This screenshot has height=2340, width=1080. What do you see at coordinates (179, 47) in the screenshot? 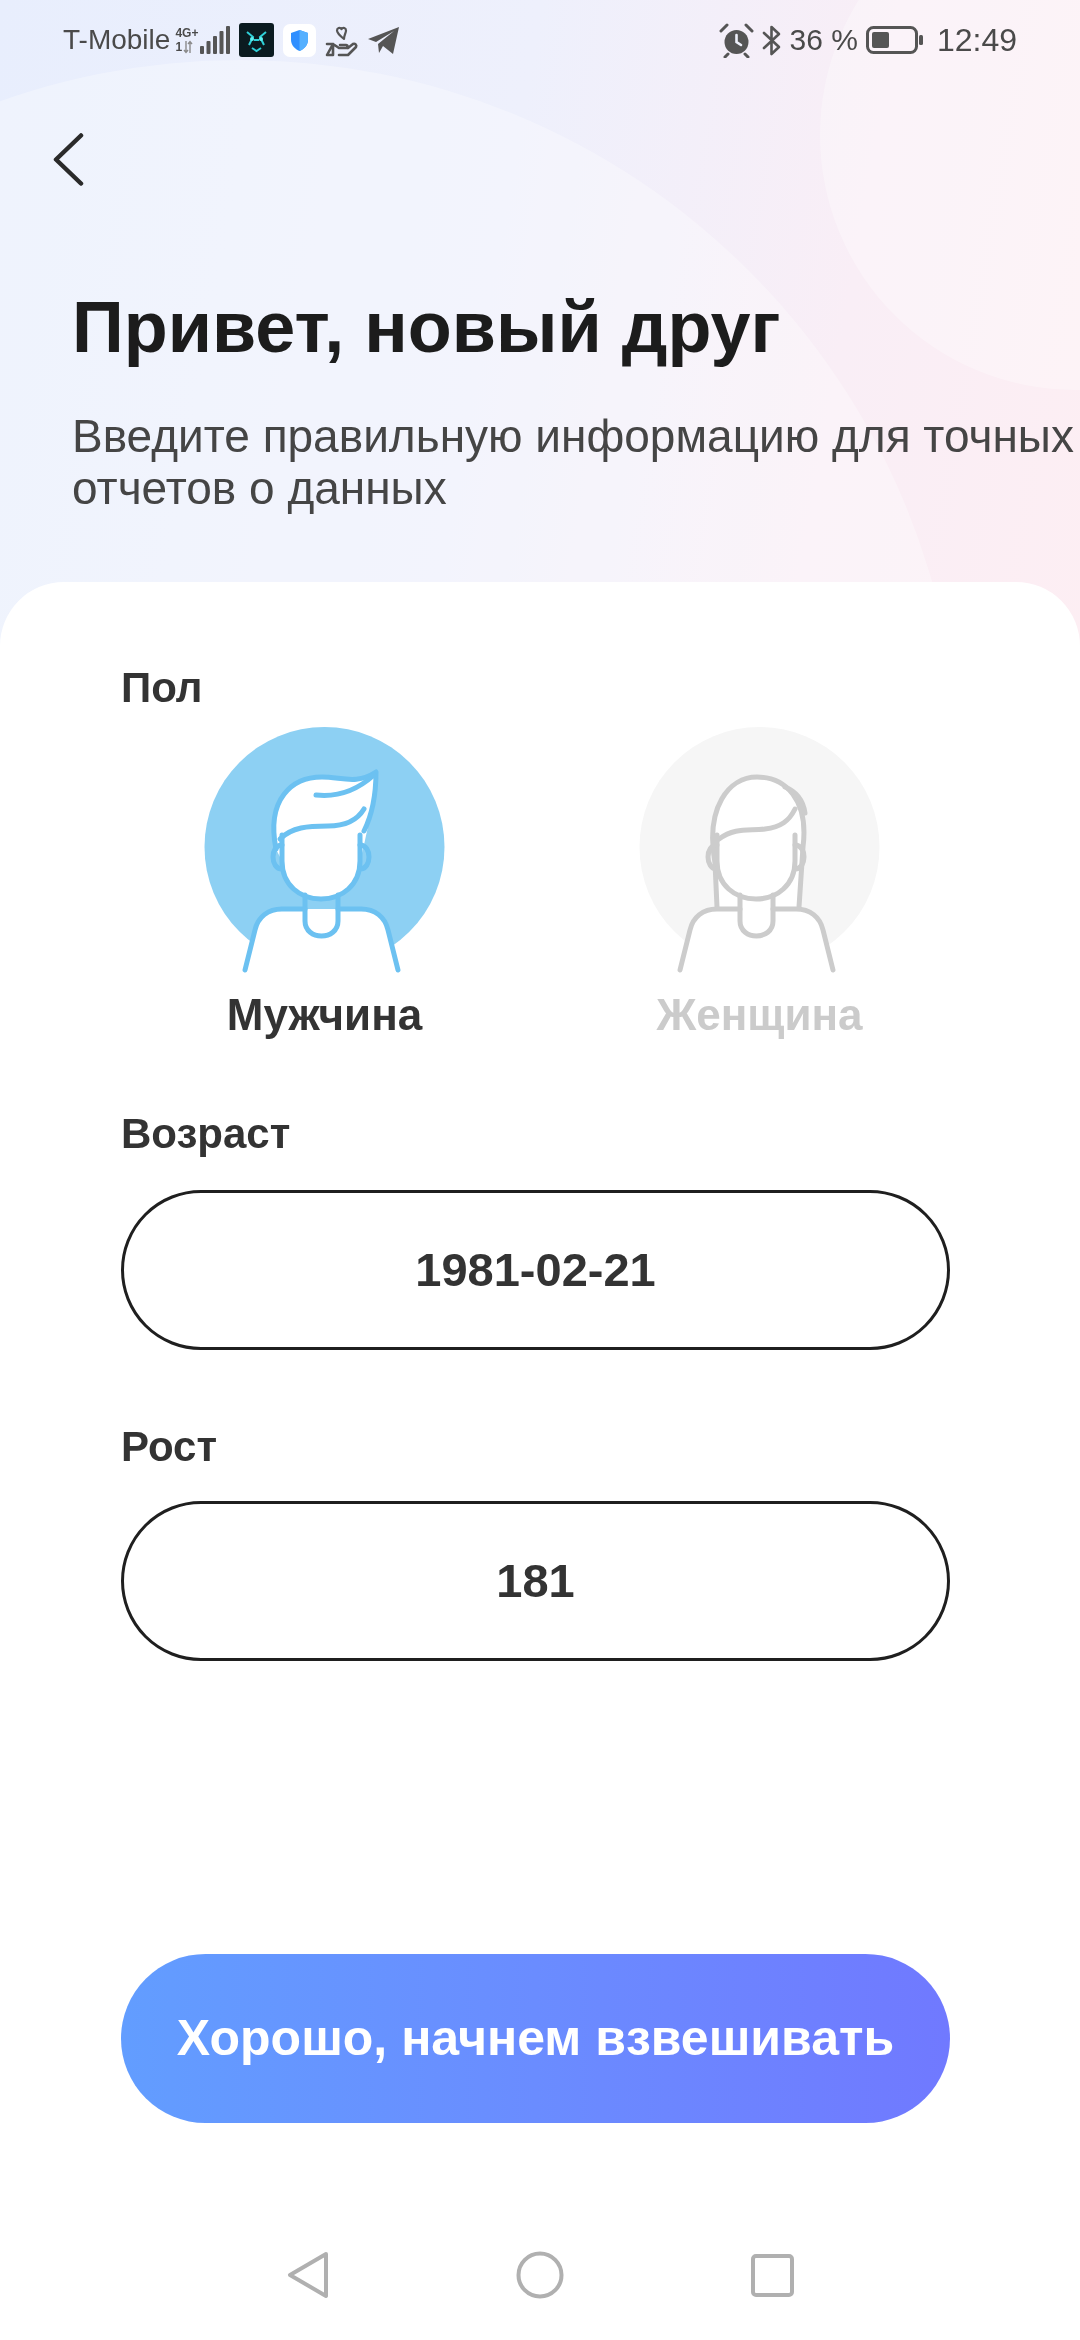
I see `sim-number: 1` at bounding box center [179, 47].